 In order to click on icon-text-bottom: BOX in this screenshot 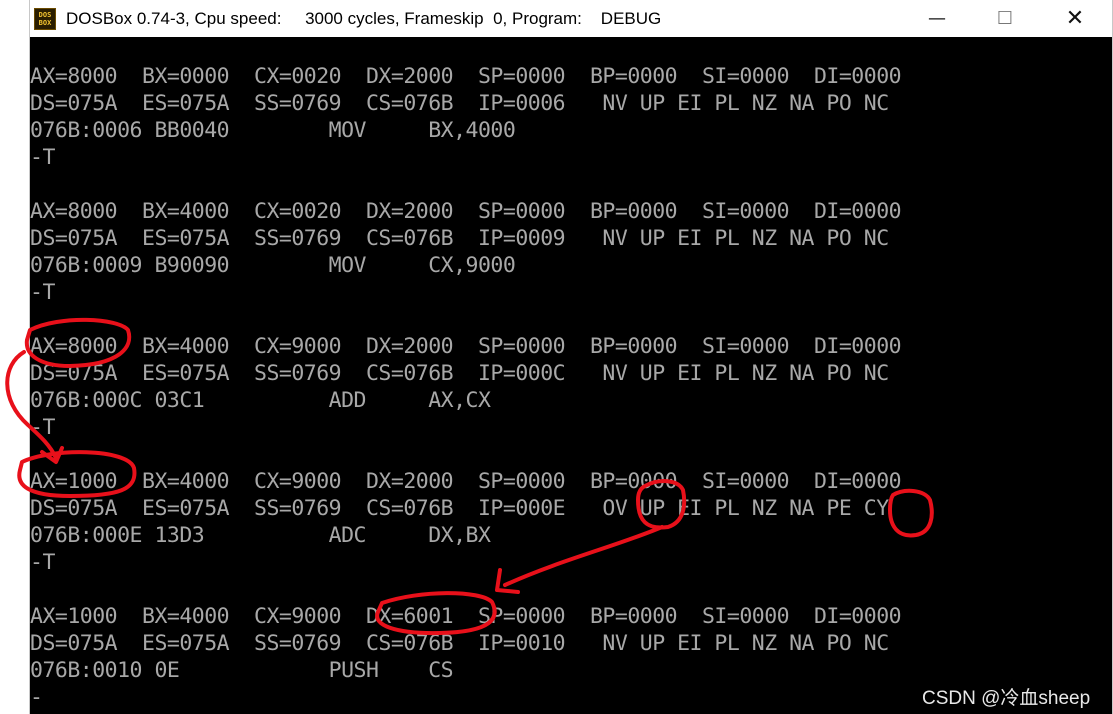, I will do `click(45, 22)`.